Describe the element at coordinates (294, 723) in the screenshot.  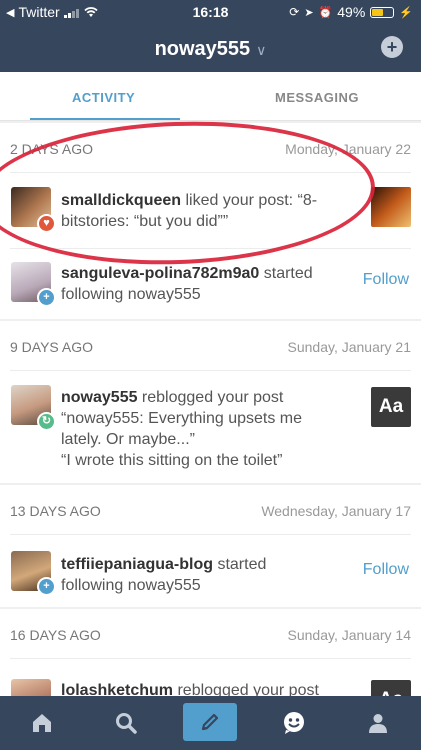
I see `activity-smiley-icon` at that location.